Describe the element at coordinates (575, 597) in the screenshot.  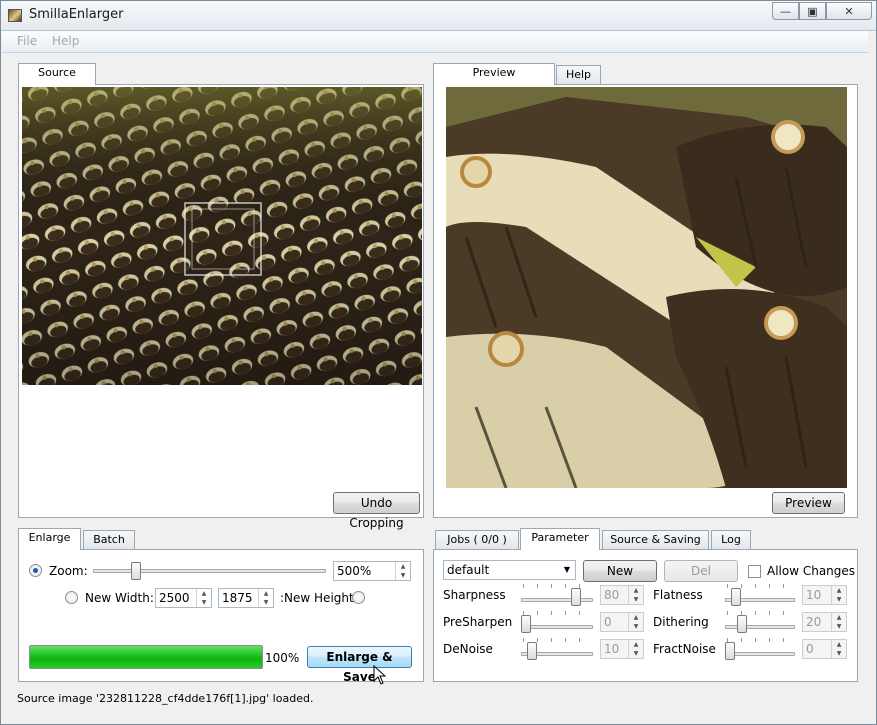
I see `sharpness-slider-thumb` at that location.